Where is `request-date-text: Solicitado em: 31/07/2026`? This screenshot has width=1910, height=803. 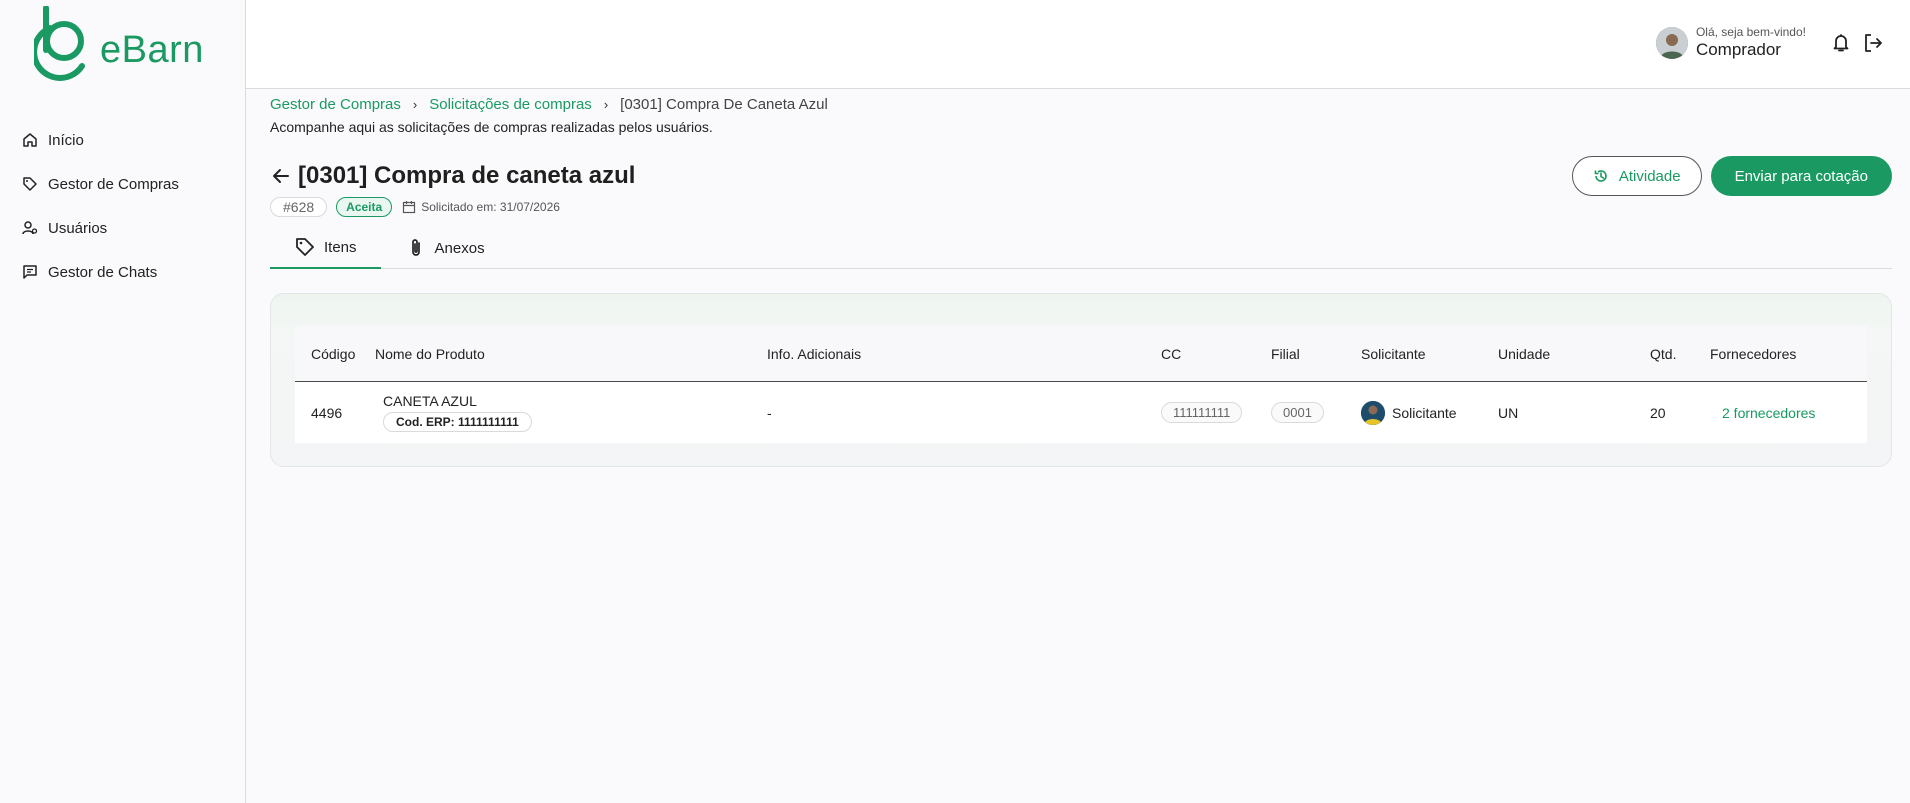
request-date-text: Solicitado em: 31/07/2026 is located at coordinates (490, 207).